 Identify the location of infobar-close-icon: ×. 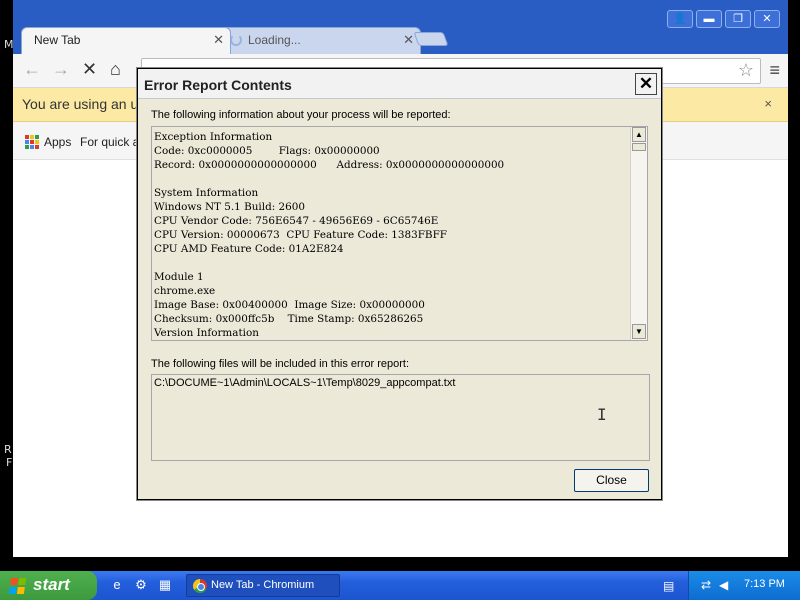
(768, 103).